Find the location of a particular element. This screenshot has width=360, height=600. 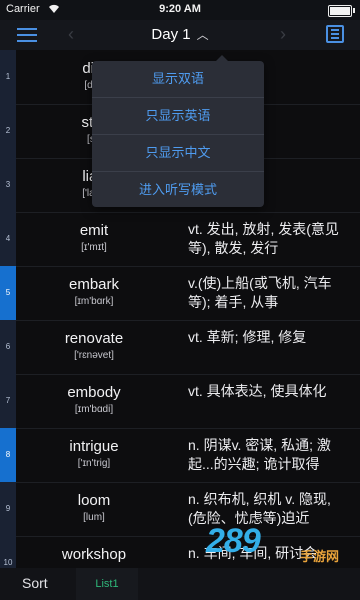

row-number: 2 is located at coordinates (8, 131).